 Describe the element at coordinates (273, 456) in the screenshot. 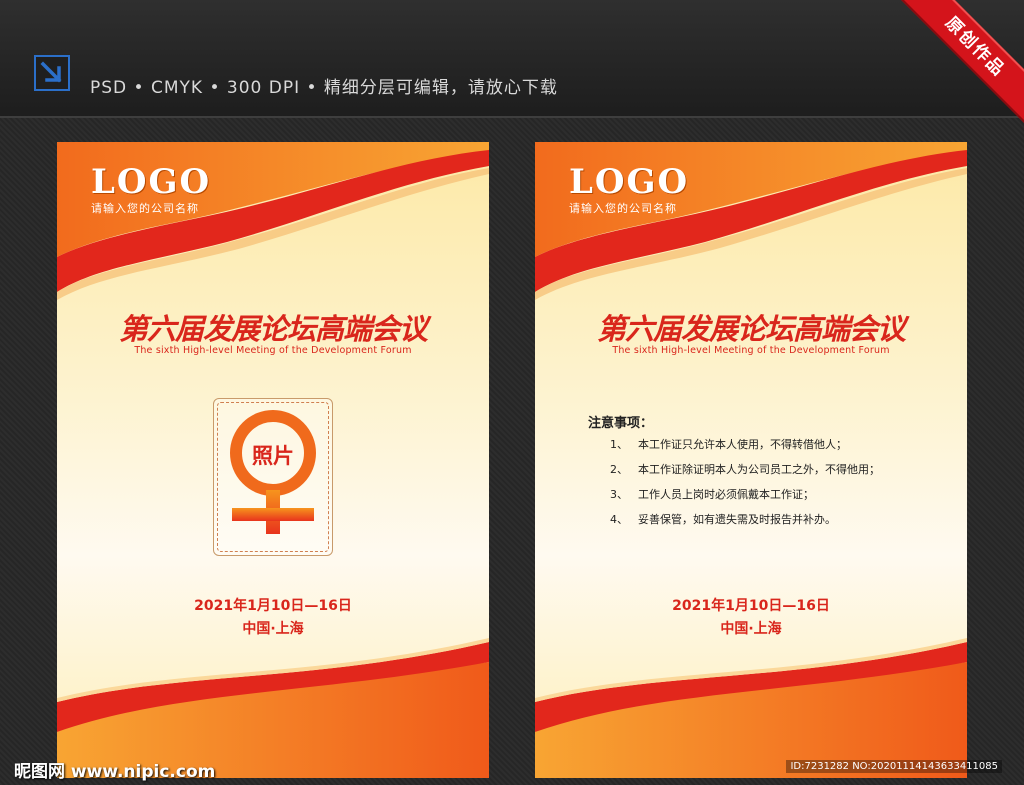

I see `photo-label: 照片` at that location.